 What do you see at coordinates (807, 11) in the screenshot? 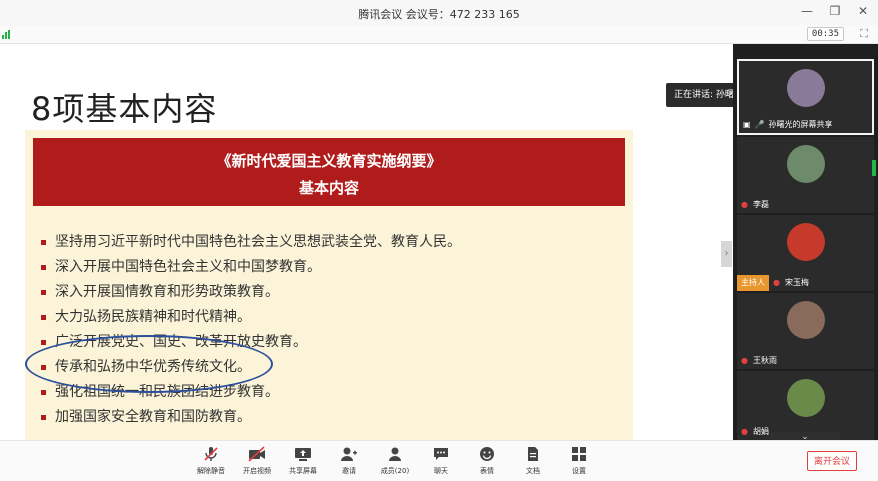
I see `minimize-icon: —` at bounding box center [807, 11].